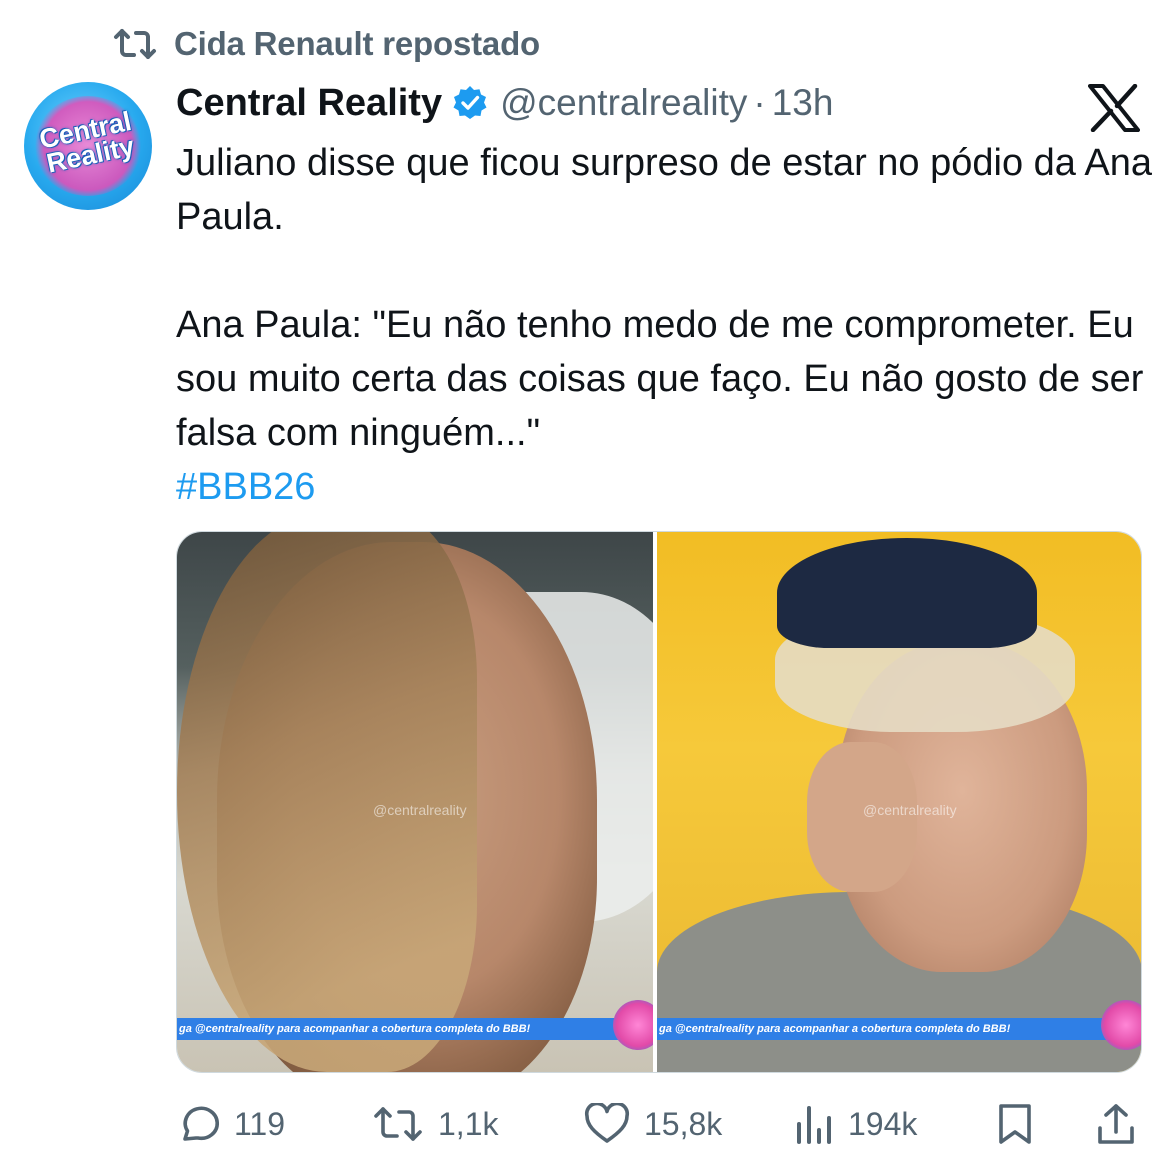 This screenshot has width=1170, height=1170. I want to click on repost-action-icon, so click(398, 1124).